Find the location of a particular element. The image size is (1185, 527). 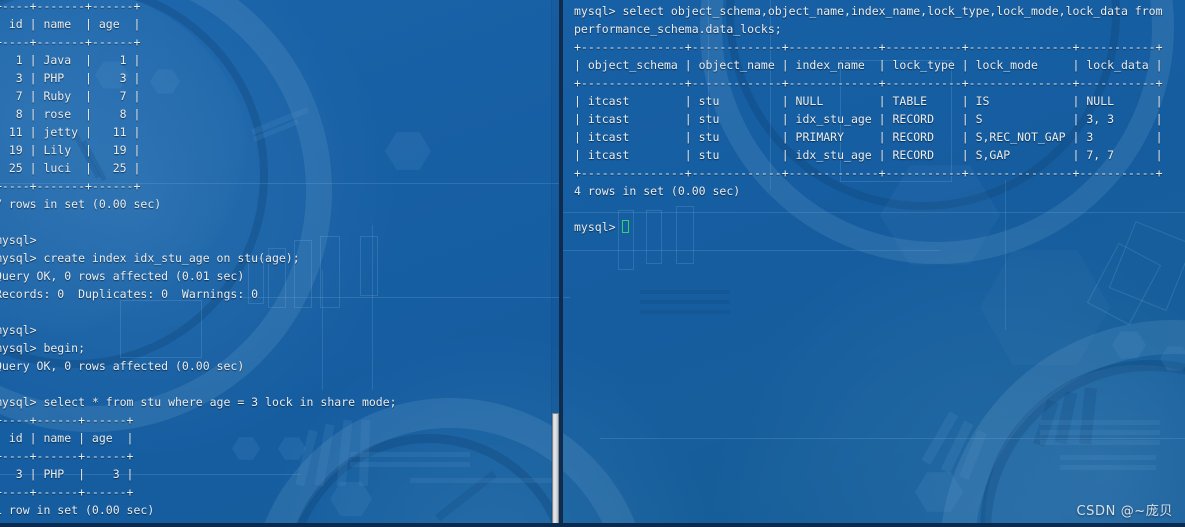

terminal-line: | 1 | Java | 1 | is located at coordinates (70, 60).